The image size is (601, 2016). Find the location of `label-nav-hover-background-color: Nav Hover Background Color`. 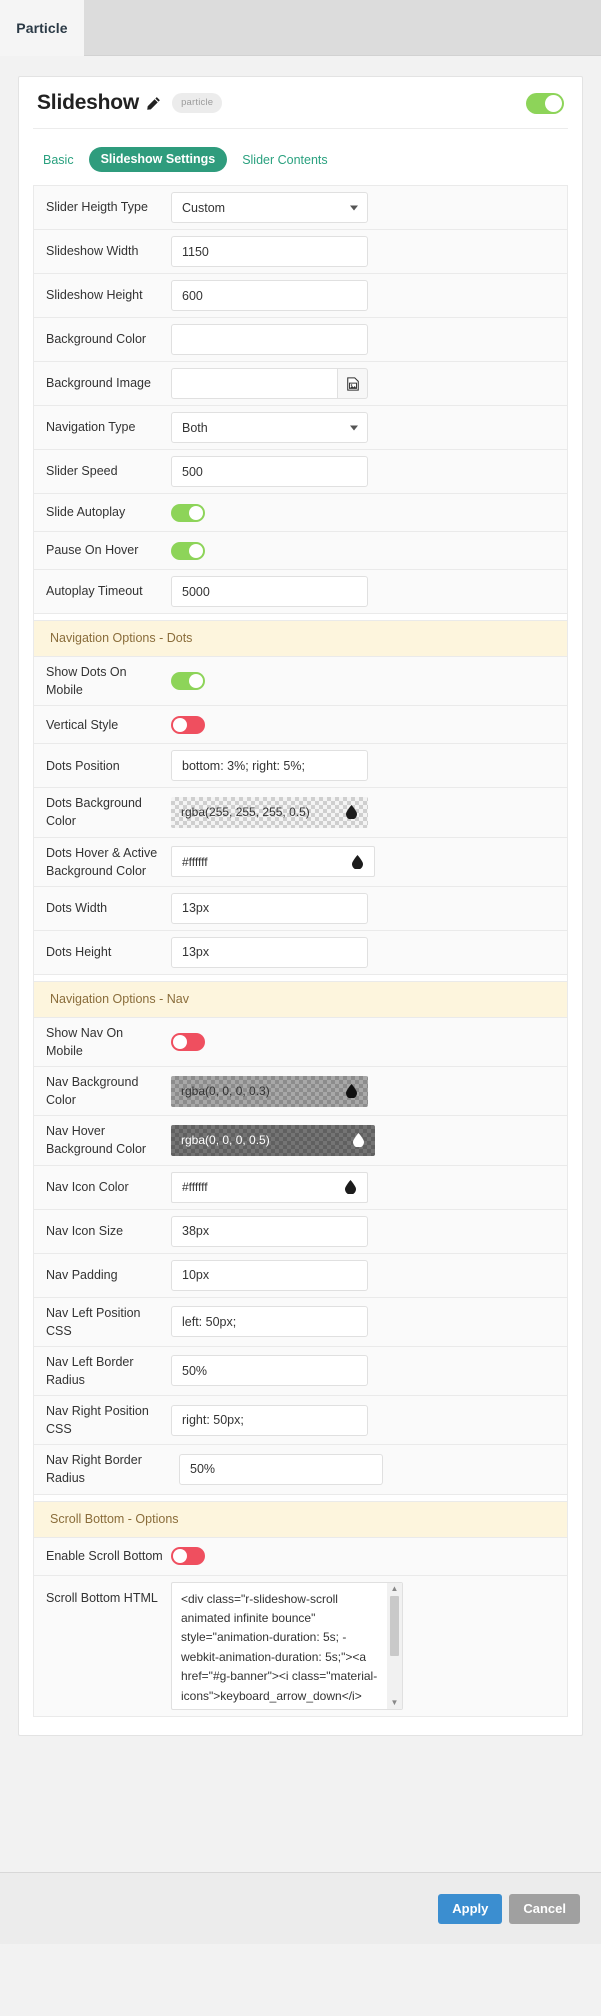

label-nav-hover-background-color: Nav Hover Background Color is located at coordinates (96, 1140).